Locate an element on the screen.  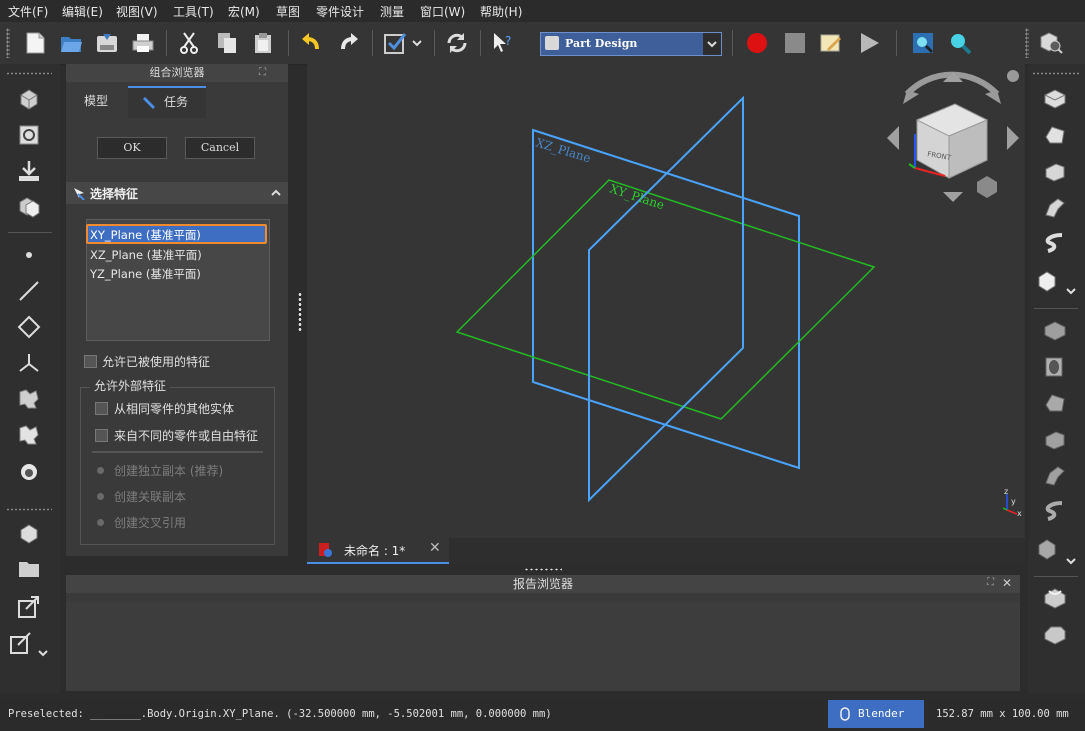
arrow-right-icon is located at coordinates (1013, 138).